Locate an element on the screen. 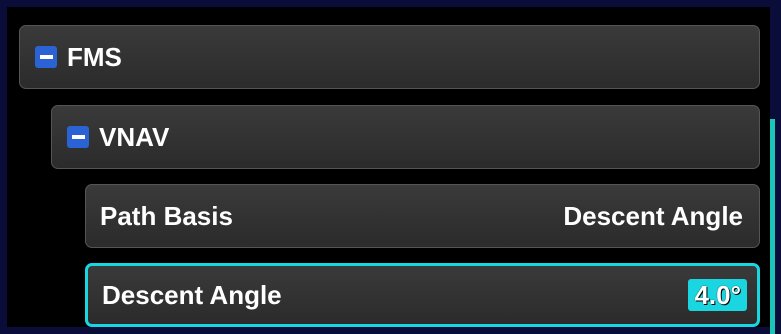  scrollbar is located at coordinates (772, 226).